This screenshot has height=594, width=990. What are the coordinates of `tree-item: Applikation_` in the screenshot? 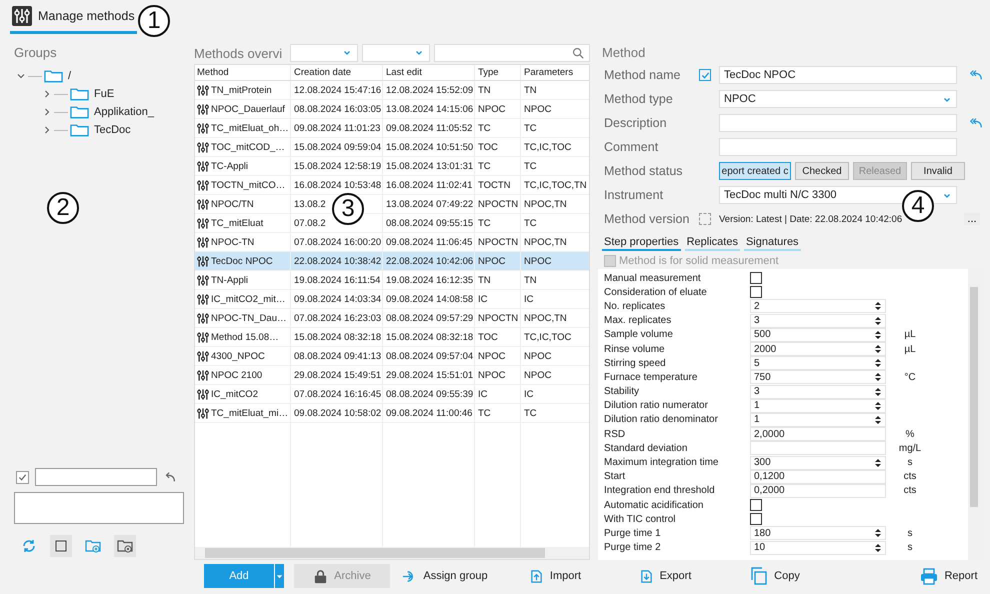 It's located at (124, 112).